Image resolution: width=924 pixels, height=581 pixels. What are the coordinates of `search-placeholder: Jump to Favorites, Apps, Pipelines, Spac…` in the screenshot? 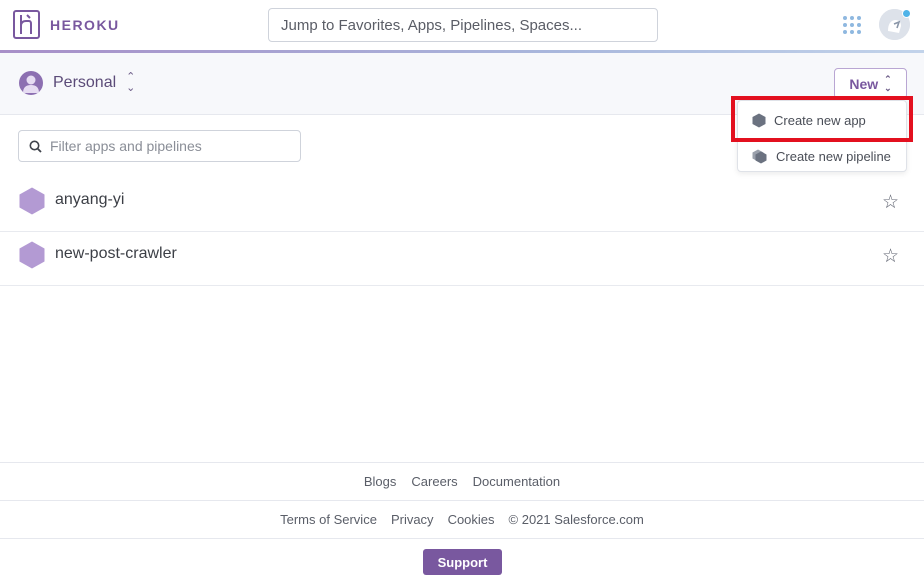 It's located at (431, 25).